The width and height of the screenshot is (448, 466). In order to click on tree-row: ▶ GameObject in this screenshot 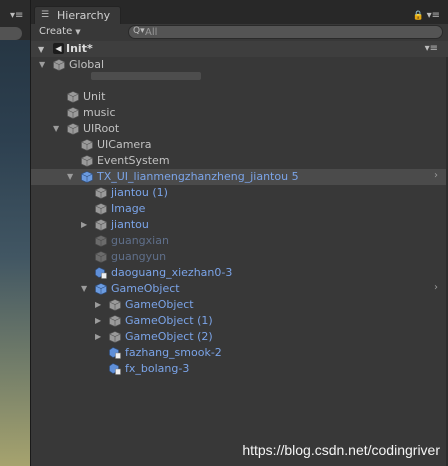, I will do `click(239, 305)`.